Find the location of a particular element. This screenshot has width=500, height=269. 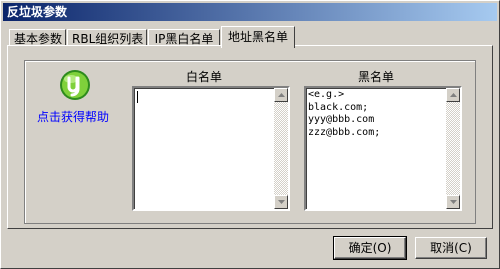

whitelist-label: 白名单 is located at coordinates (203, 77).